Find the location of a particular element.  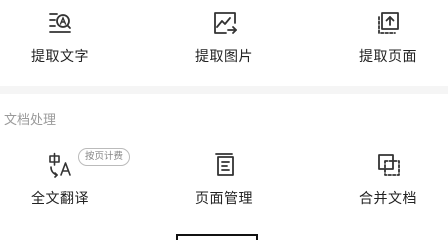

text-recognition-icon is located at coordinates (61, 23).